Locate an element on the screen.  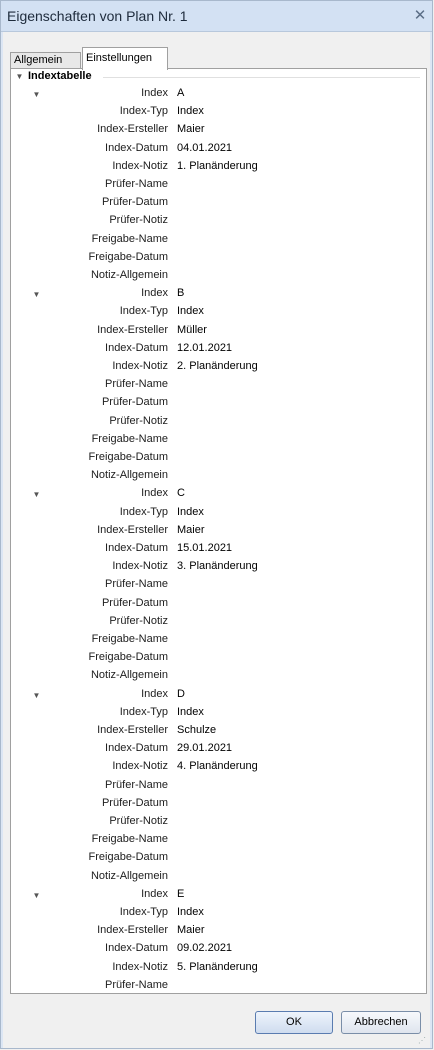
property-value: 5. Planänderung is located at coordinates (217, 967).